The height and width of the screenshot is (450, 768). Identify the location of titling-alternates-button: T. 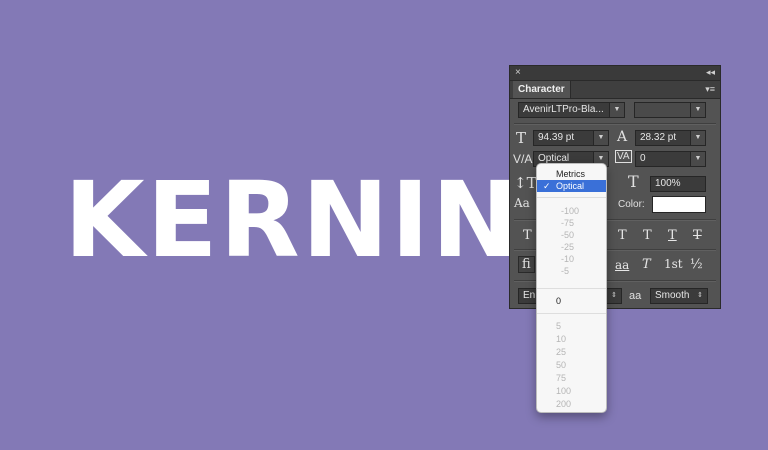
(646, 264).